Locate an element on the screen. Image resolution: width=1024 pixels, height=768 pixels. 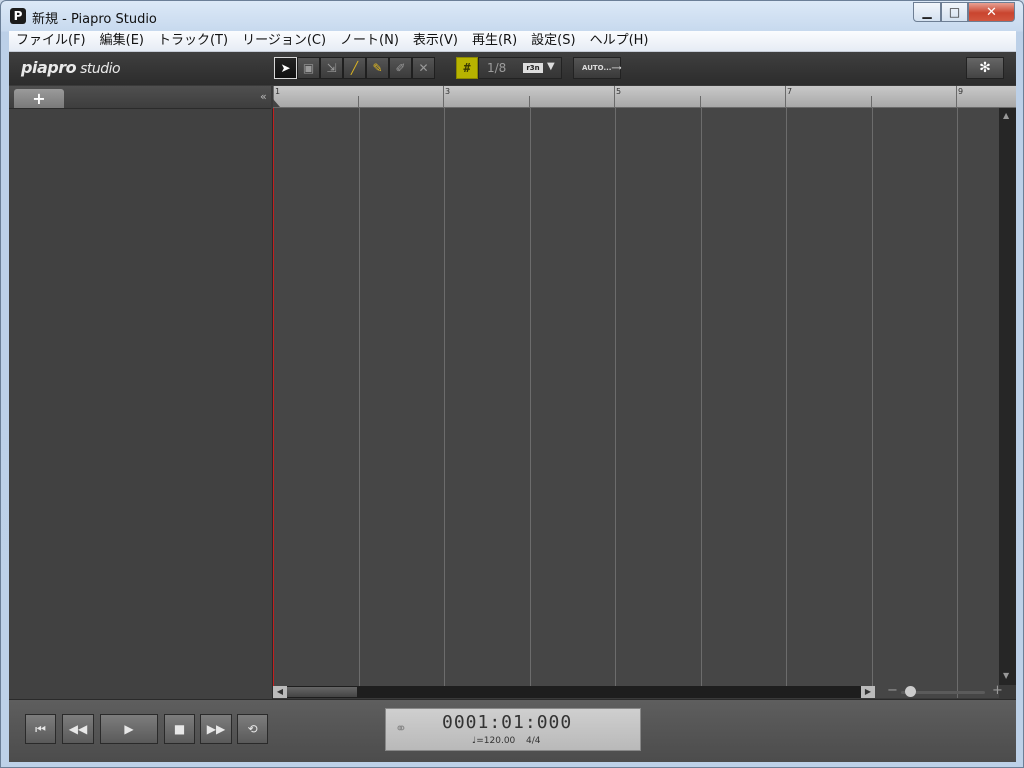
menu-track: トラック(T) is located at coordinates (193, 41).